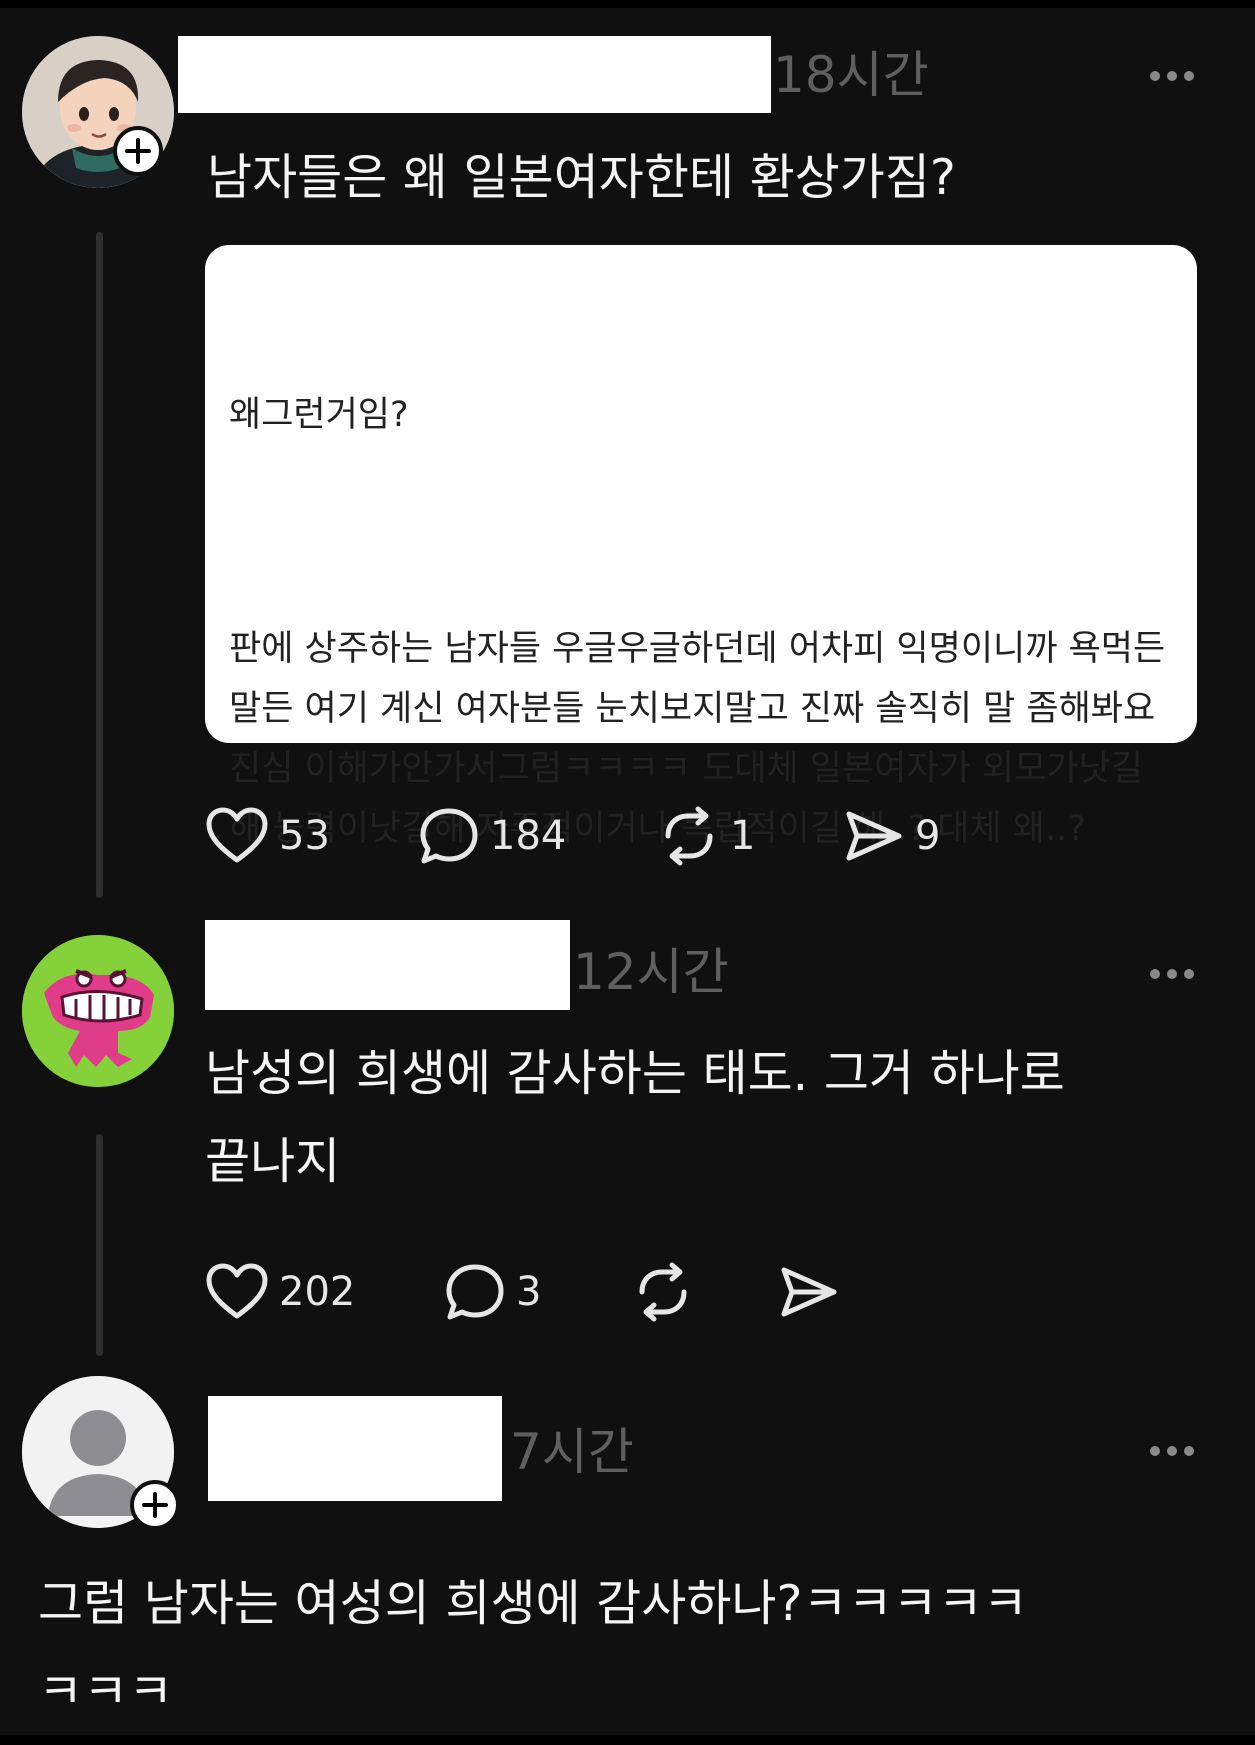  I want to click on quote-first-line: 왜그런거임?, so click(319, 415).